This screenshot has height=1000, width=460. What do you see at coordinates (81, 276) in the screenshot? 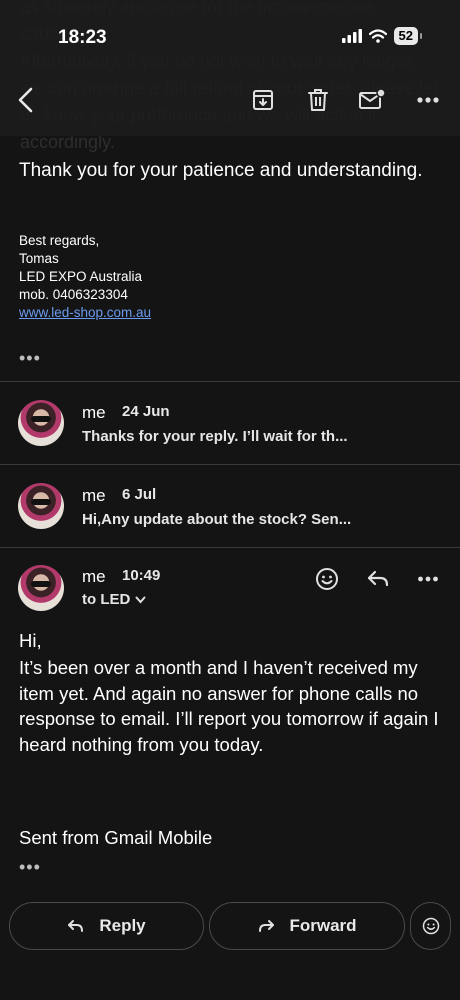
I see `signature-company: LED EXPO Australia` at bounding box center [81, 276].